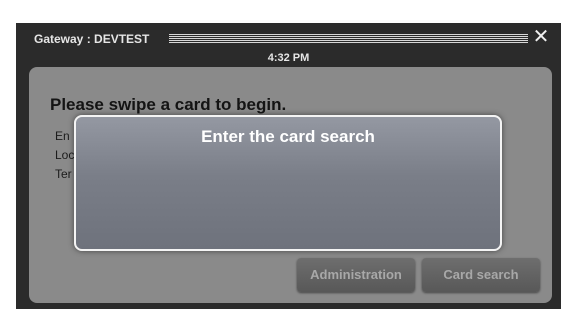  Describe the element at coordinates (356, 275) in the screenshot. I see `administration-button: Administration` at that location.